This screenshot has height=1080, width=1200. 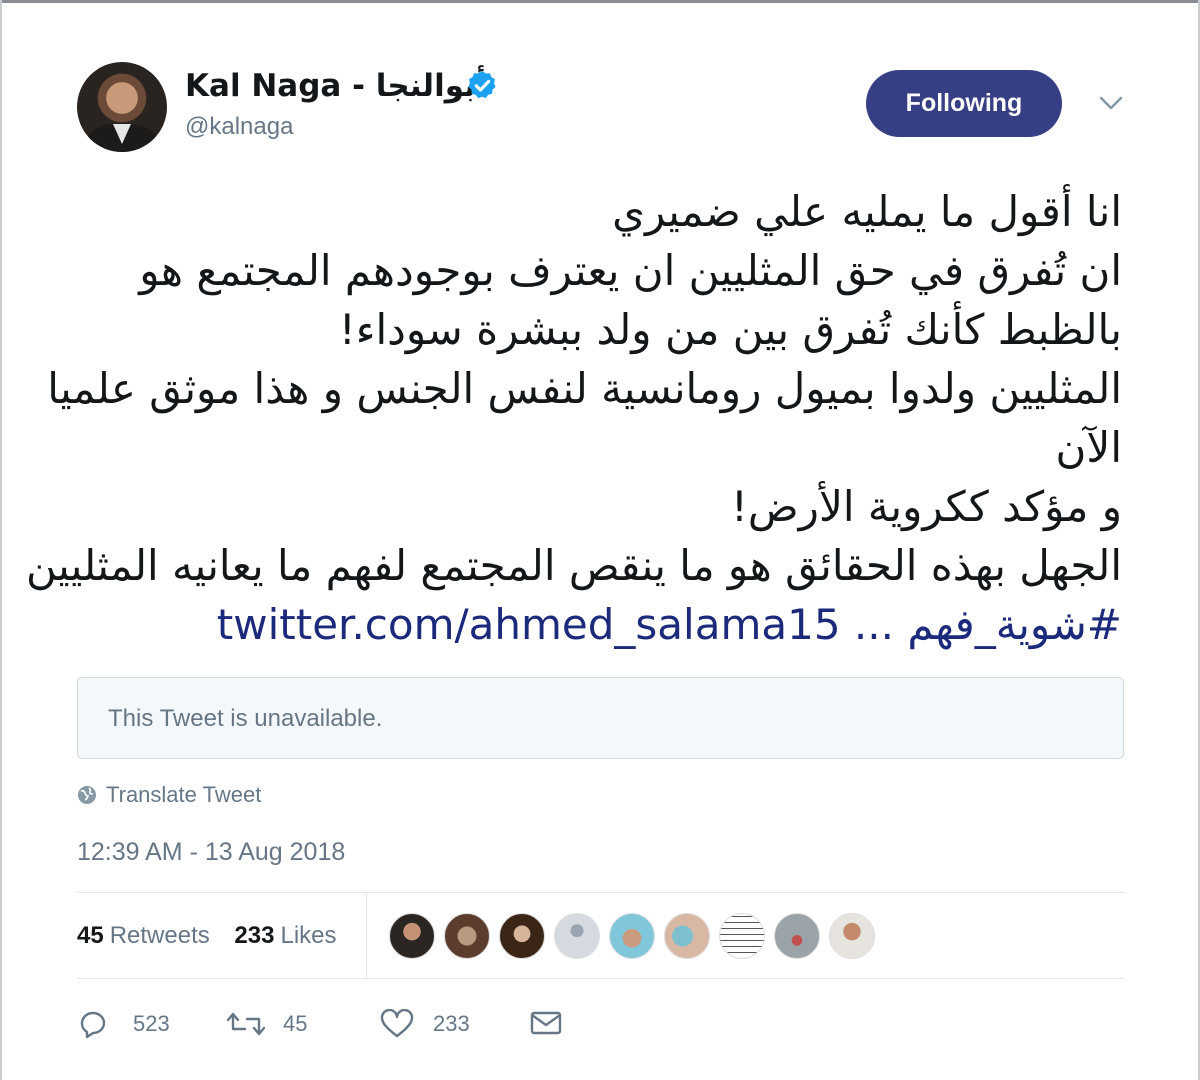 What do you see at coordinates (546, 1023) in the screenshot?
I see `envelope-icon` at bounding box center [546, 1023].